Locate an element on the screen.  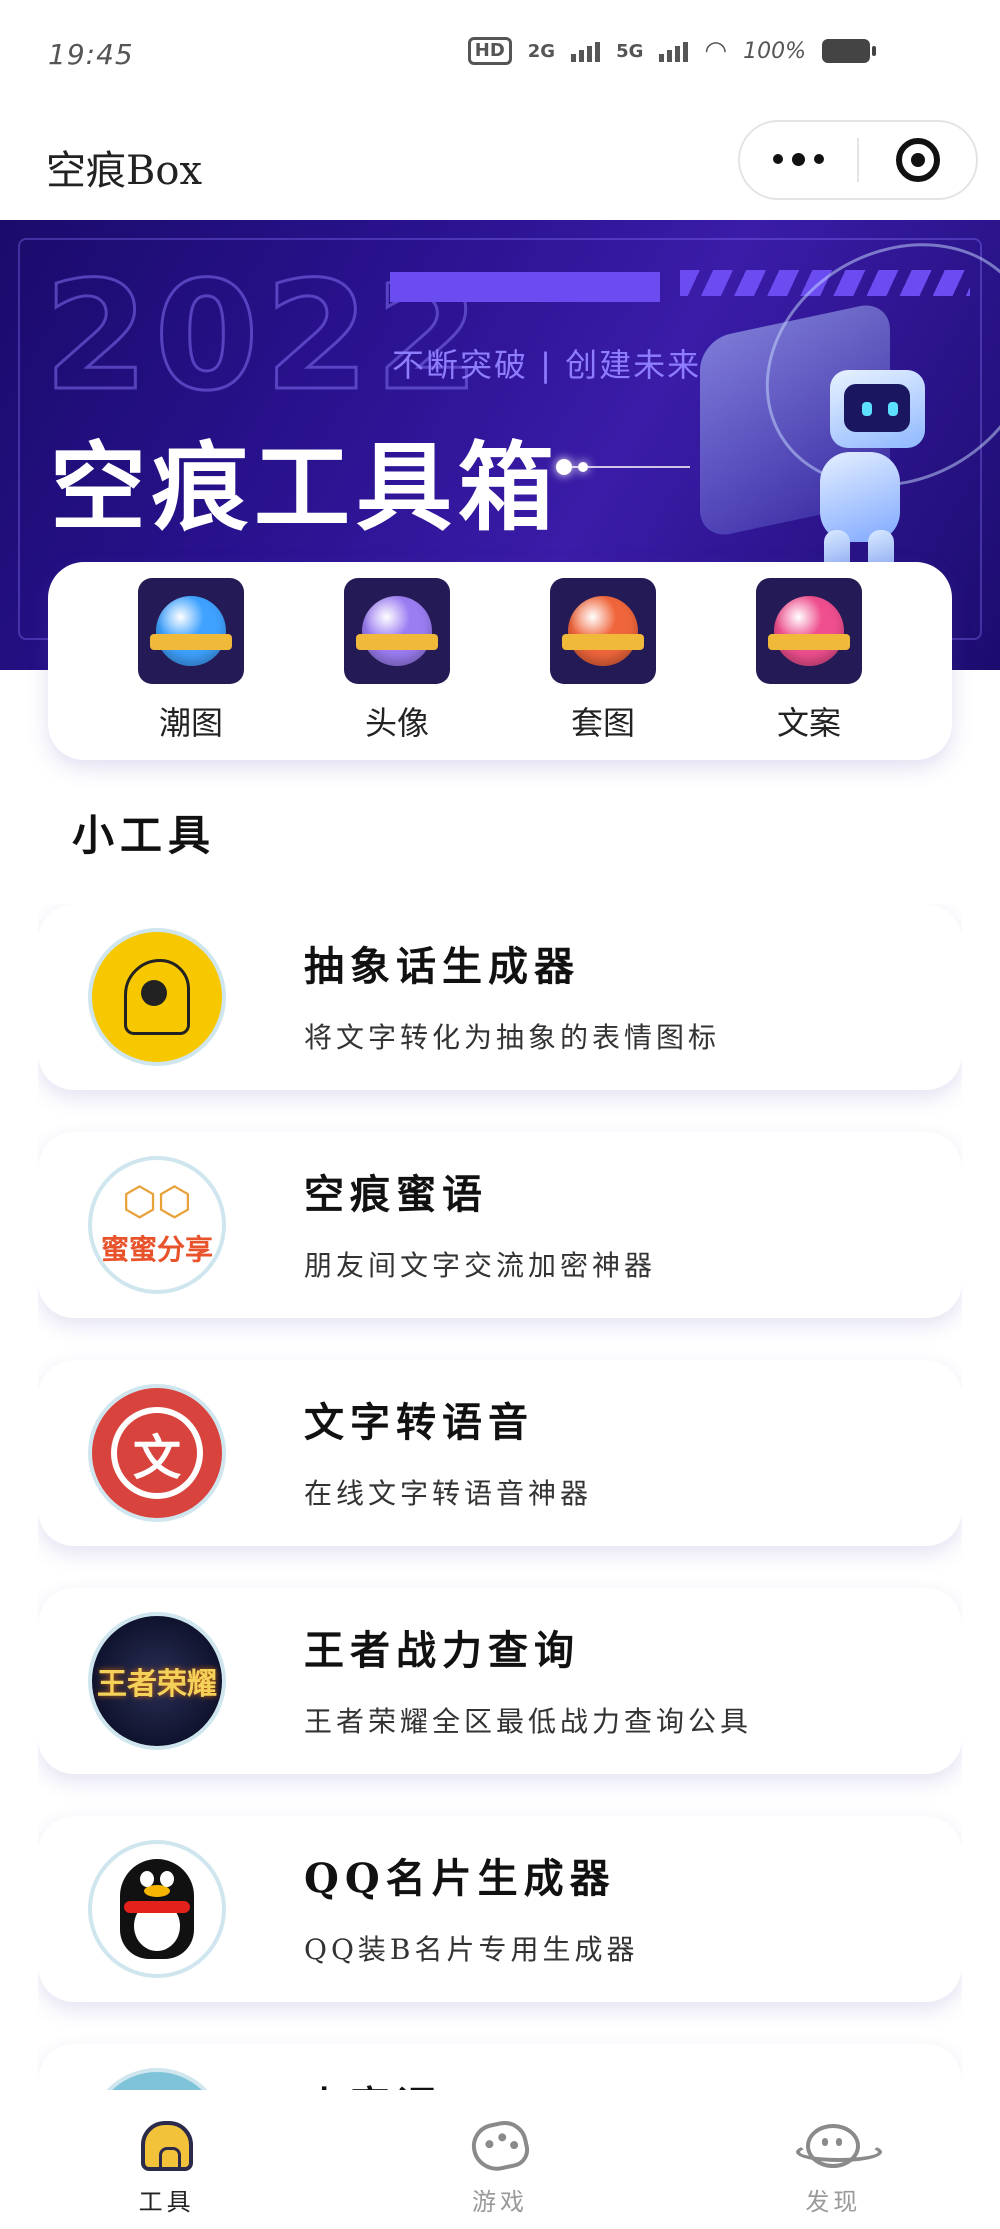
tool-name: 空痕蜜语 is located at coordinates (396, 1194).